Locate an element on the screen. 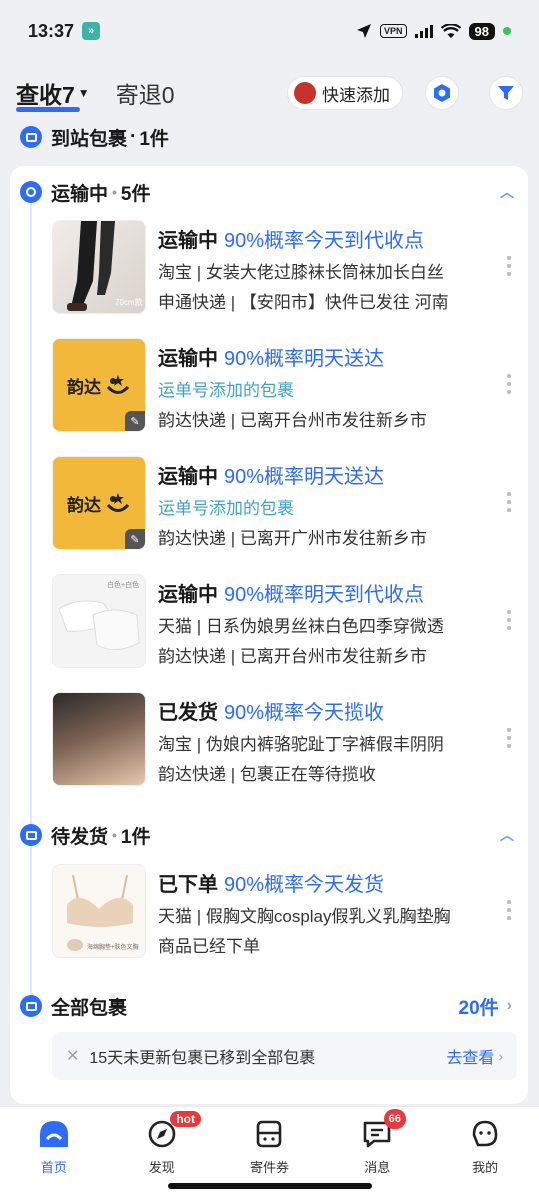 Image resolution: width=539 pixels, height=1200 pixels. product-image is located at coordinates (99, 739).